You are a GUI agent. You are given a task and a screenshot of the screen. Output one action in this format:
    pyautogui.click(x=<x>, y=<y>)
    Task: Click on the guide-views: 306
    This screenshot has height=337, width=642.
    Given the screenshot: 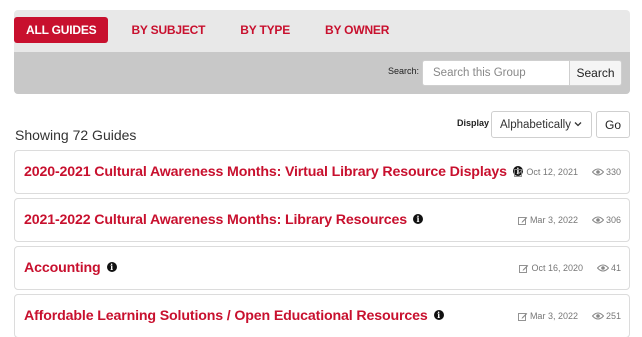 What is the action you would take?
    pyautogui.click(x=613, y=220)
    